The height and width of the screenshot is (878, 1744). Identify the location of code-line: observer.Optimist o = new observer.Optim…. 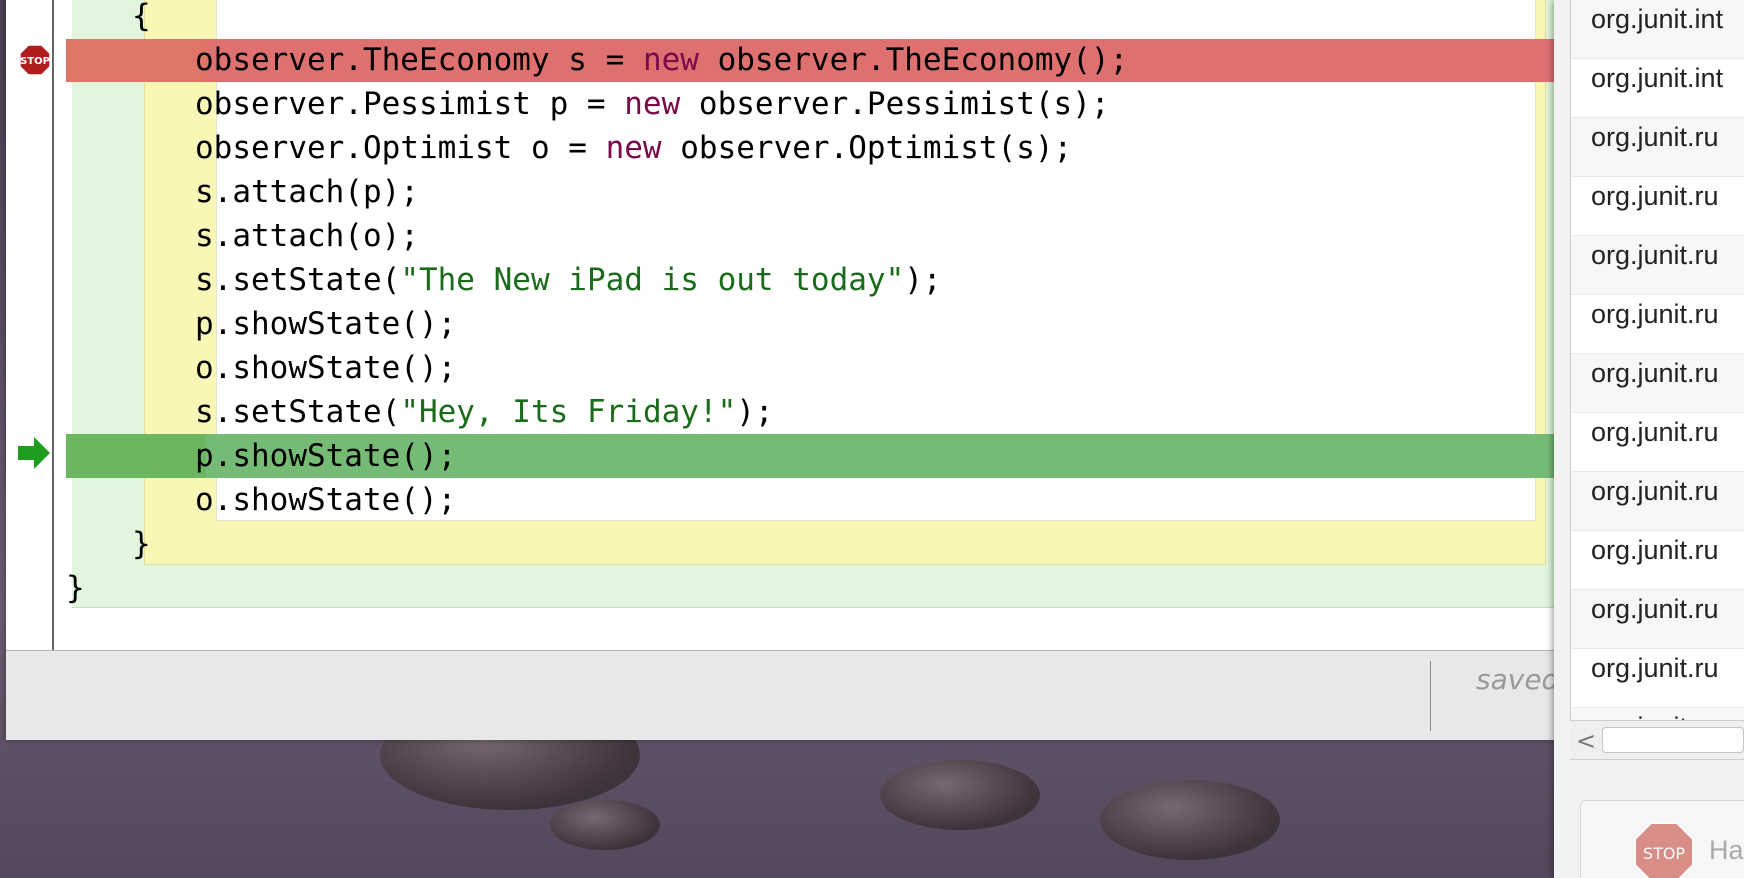
(633, 148).